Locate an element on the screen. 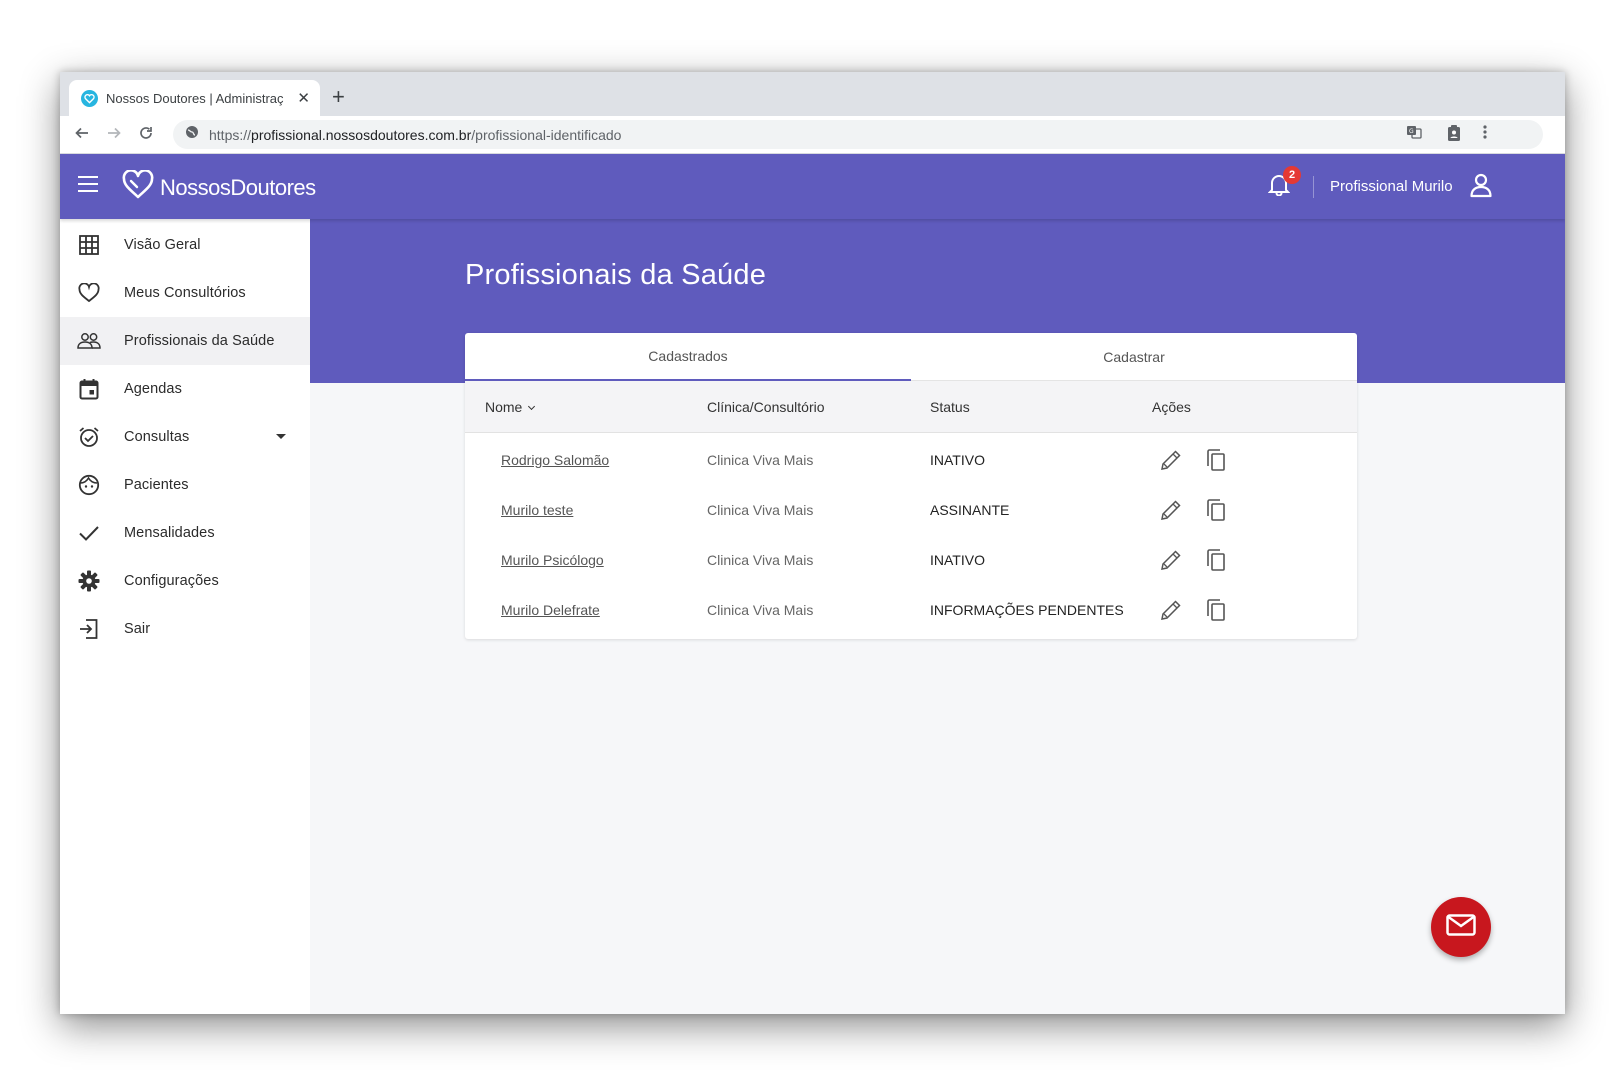 Image resolution: width=1618 pixels, height=1080 pixels. sidebar-item-agendas: Agendas is located at coordinates (185, 389).